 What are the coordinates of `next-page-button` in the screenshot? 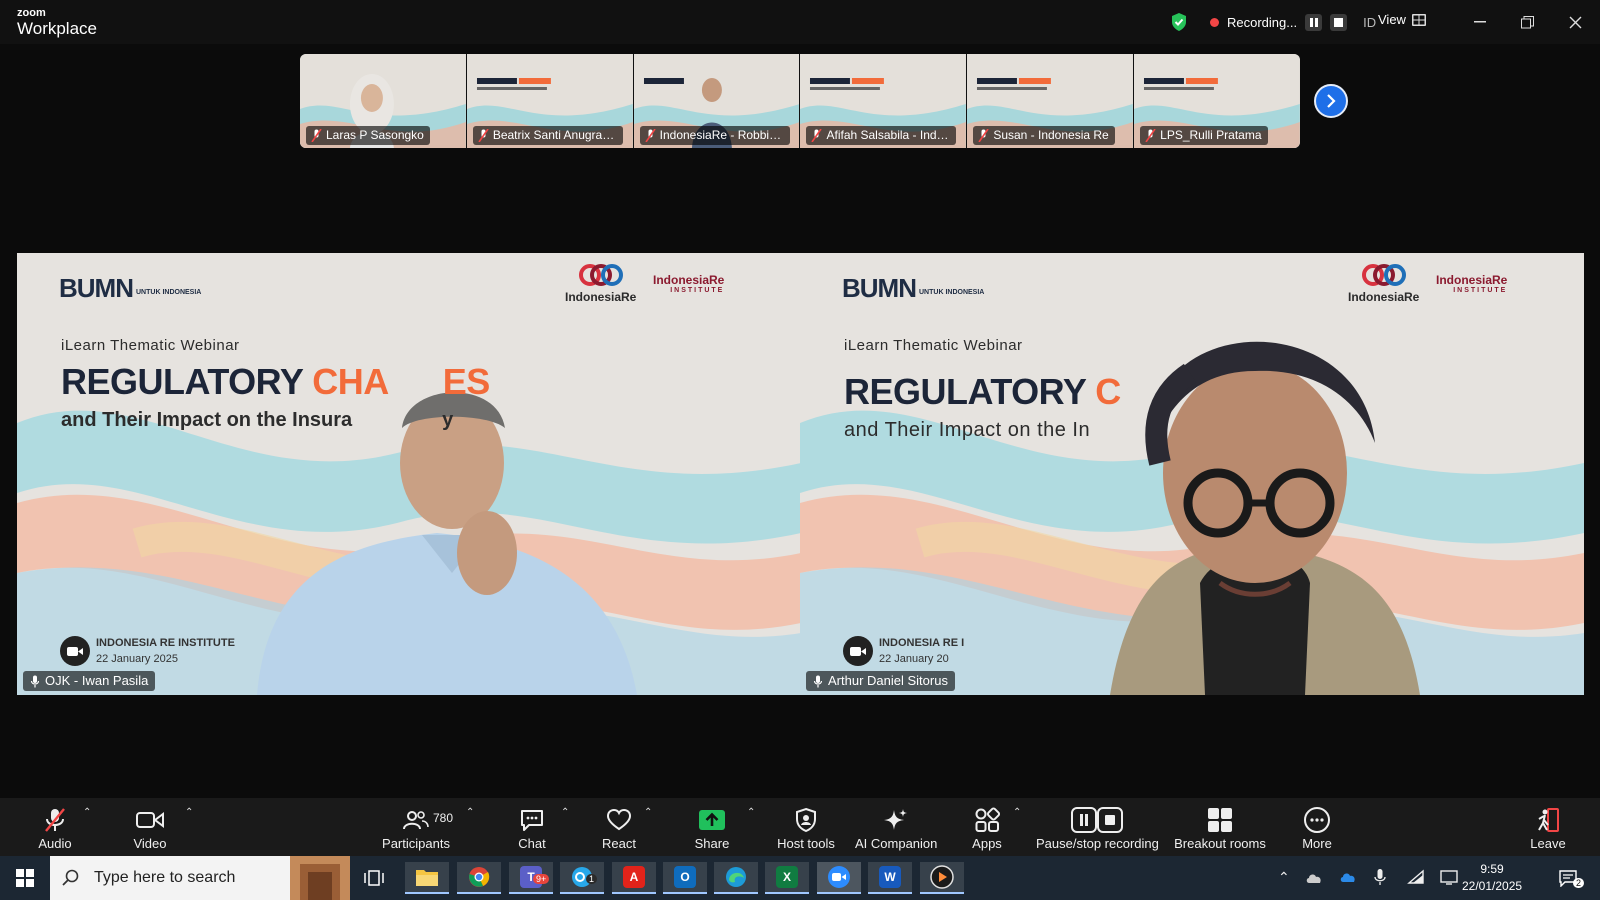 It's located at (1331, 101).